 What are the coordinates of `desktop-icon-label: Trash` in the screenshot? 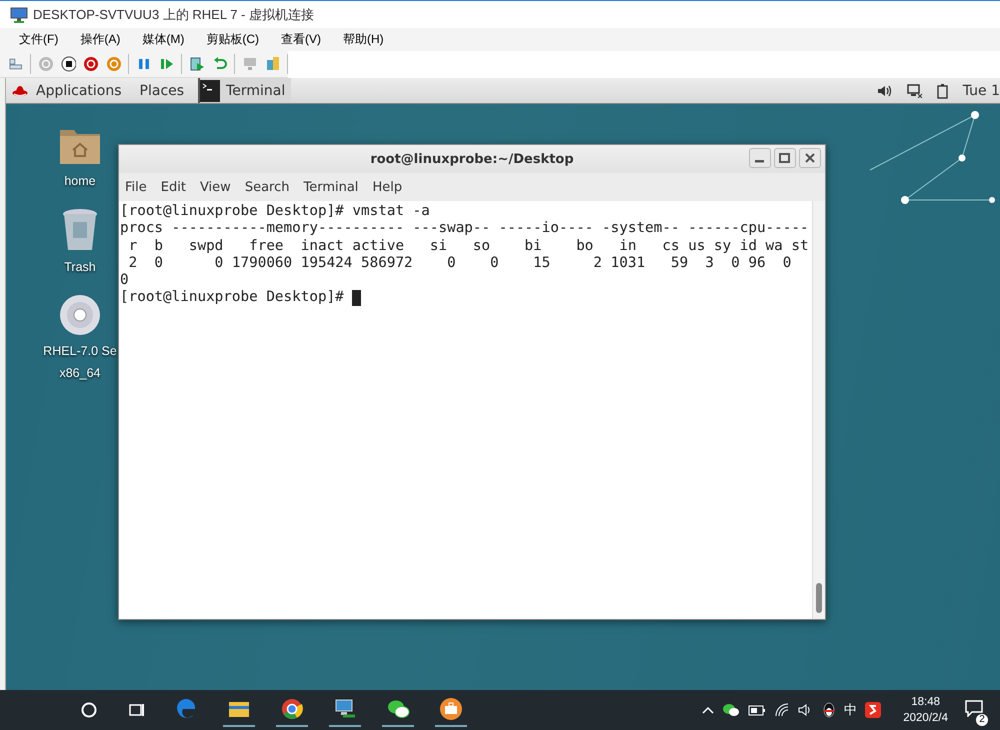 It's located at (80, 267).